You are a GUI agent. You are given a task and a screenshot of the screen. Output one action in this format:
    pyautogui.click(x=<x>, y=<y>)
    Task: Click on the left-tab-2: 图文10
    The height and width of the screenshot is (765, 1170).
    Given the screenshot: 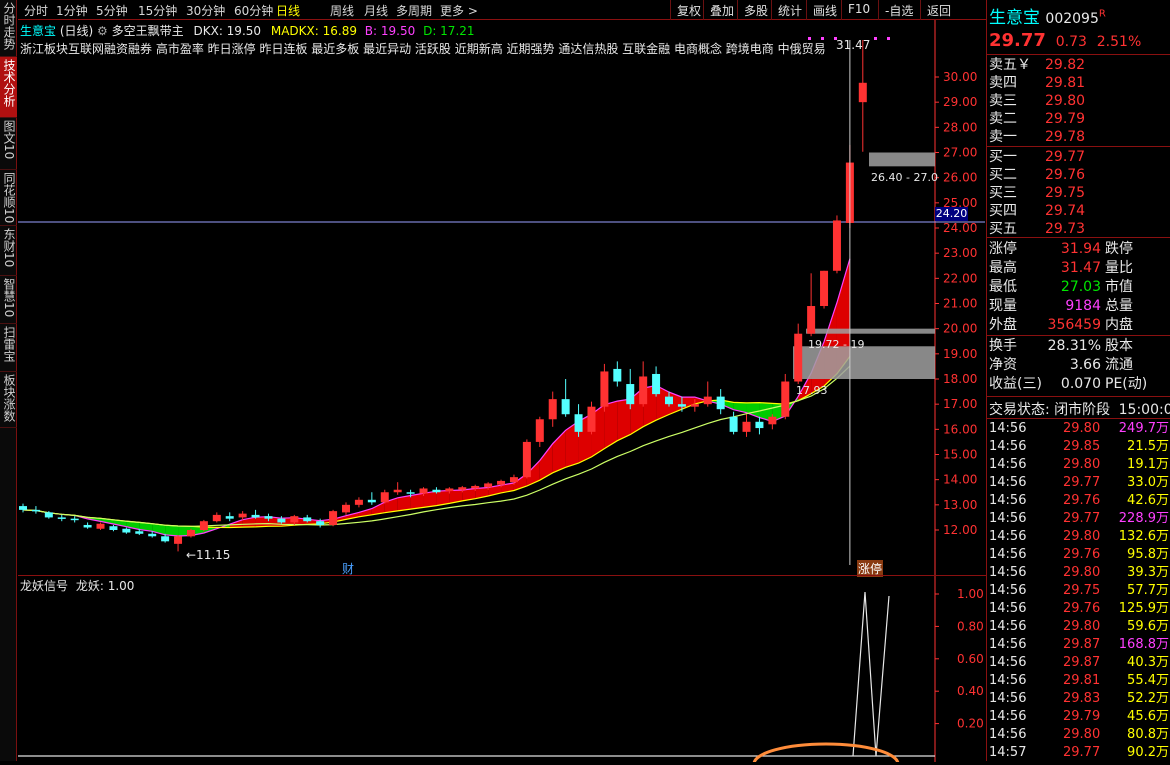 What is the action you would take?
    pyautogui.click(x=8, y=144)
    